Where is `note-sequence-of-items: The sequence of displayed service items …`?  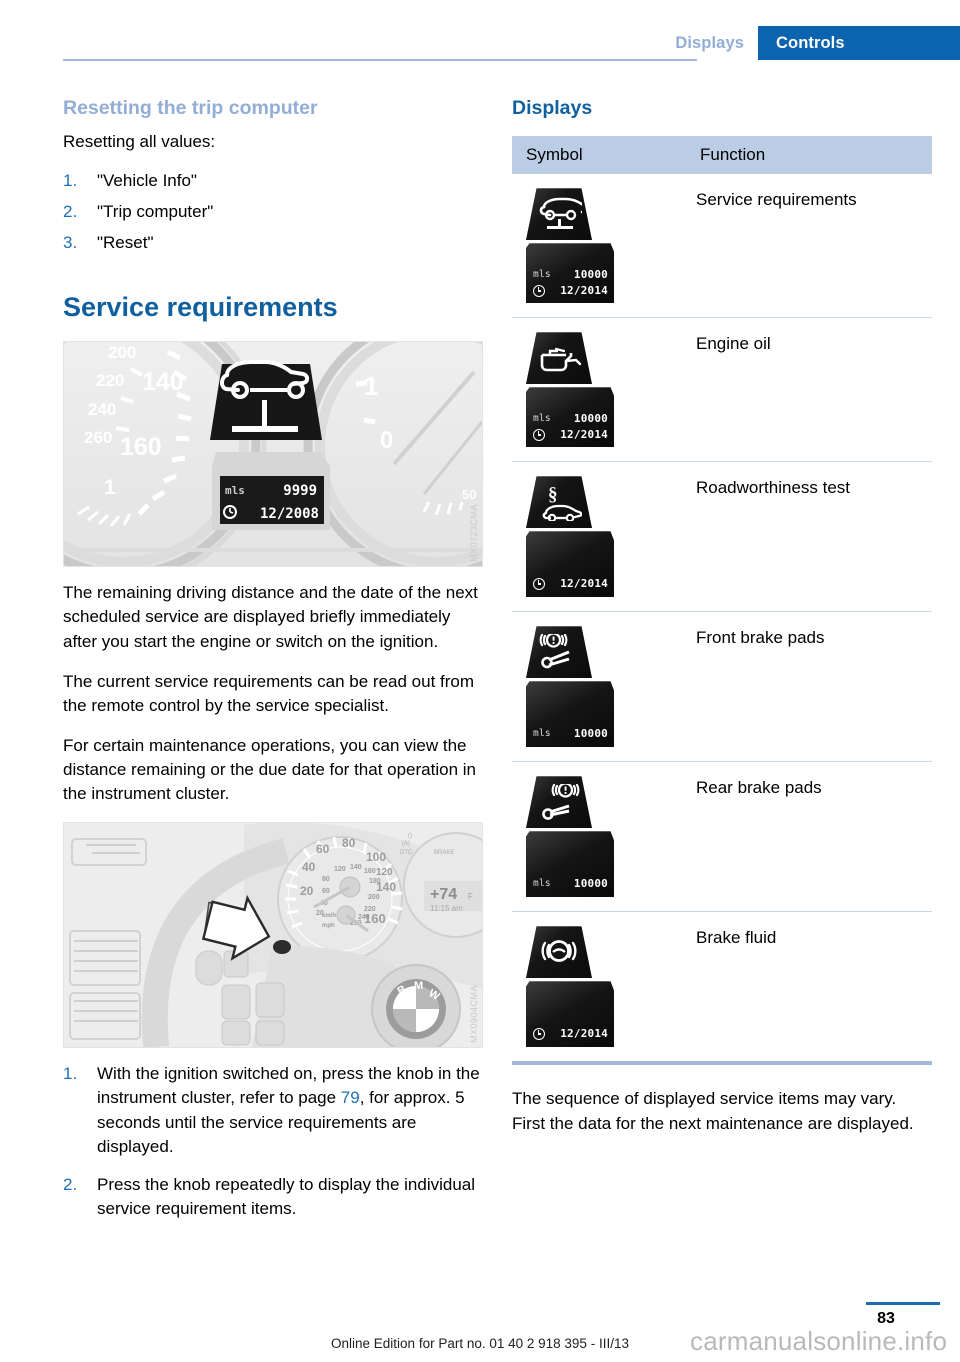 note-sequence-of-items: The sequence of displayed service items … is located at coordinates (713, 1111).